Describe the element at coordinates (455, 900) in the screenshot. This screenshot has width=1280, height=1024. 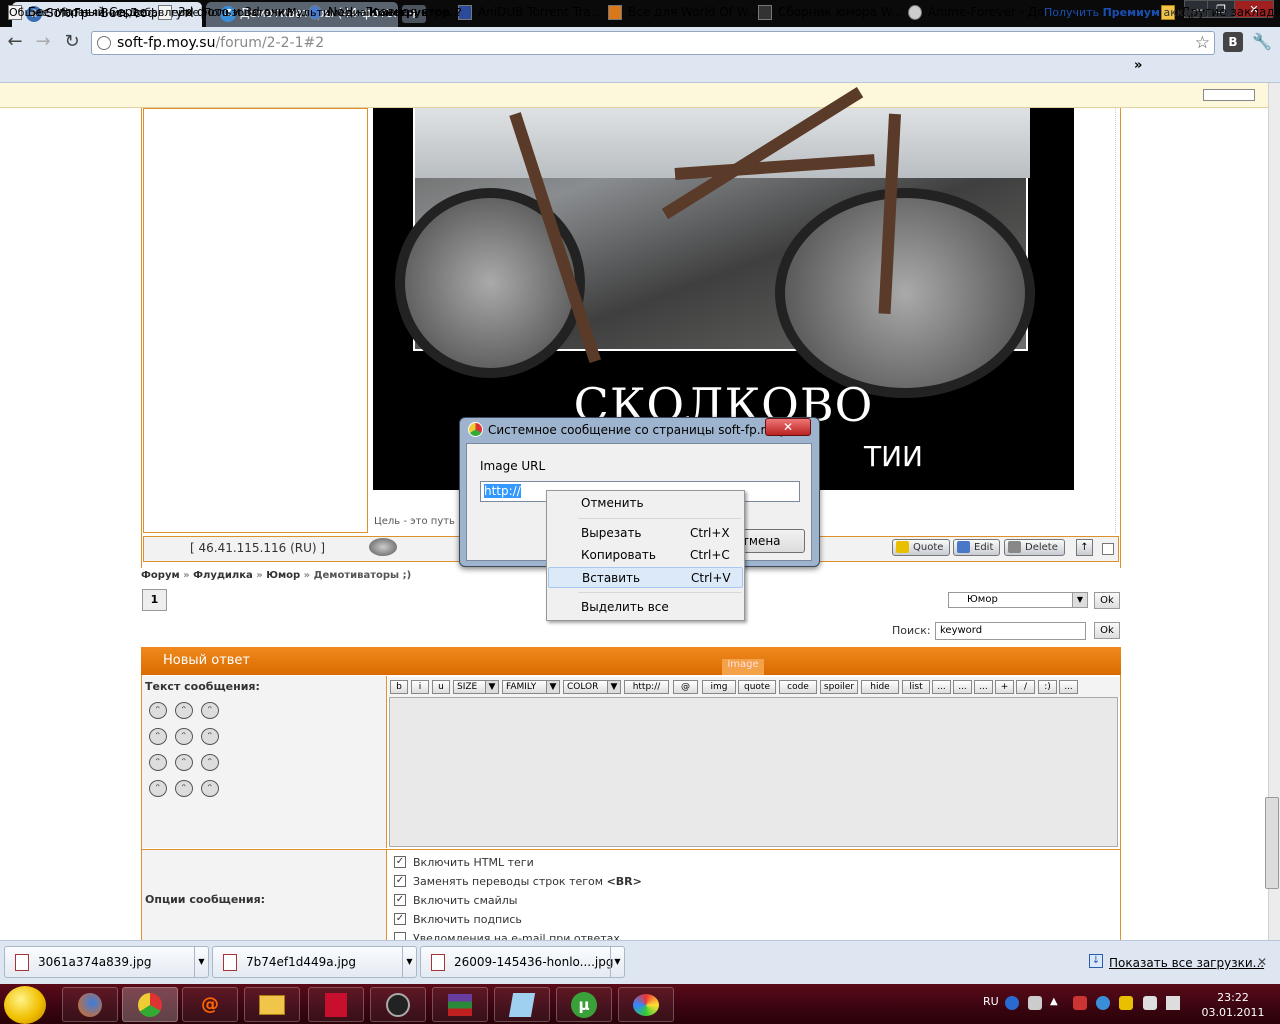
I see `option-smiles: ✓ Включить смайлы` at that location.